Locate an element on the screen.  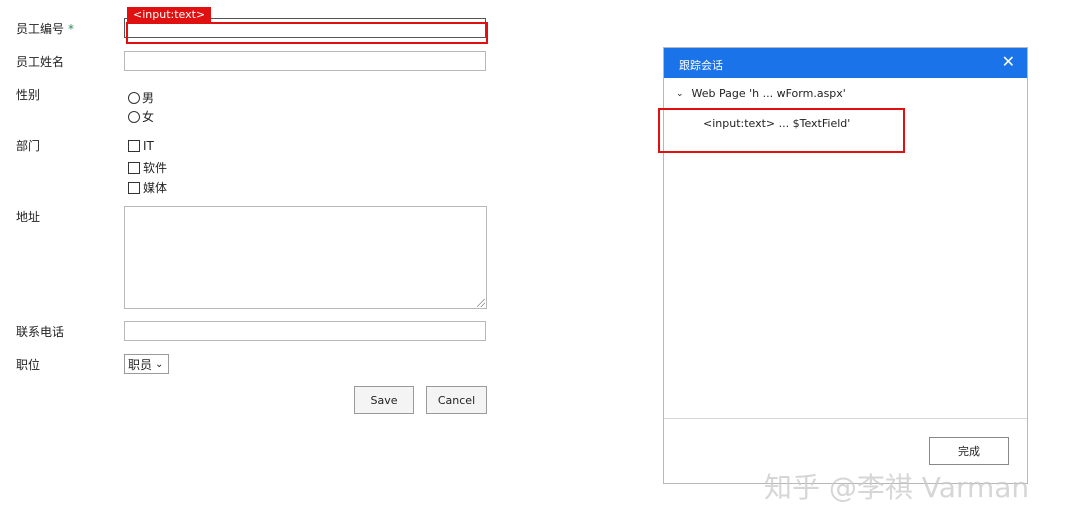
department-option-label: 软件 is located at coordinates (155, 168).